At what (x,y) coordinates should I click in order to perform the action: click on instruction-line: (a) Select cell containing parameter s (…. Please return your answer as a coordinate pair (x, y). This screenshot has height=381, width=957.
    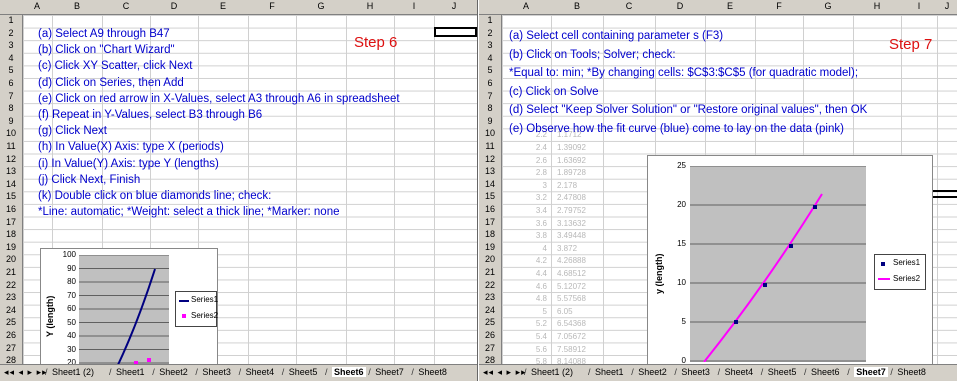
    Looking at the image, I should click on (616, 36).